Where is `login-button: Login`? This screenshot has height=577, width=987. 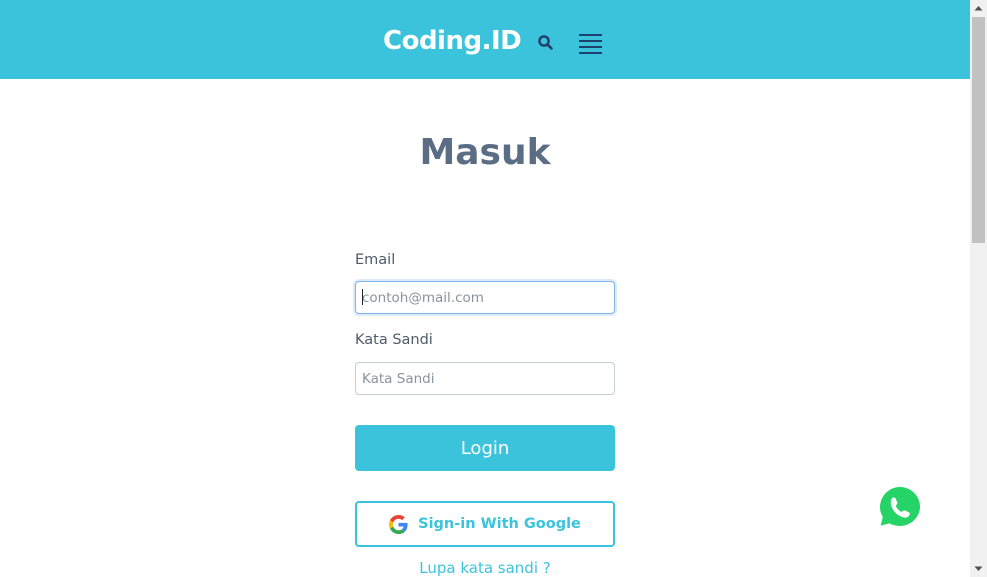 login-button: Login is located at coordinates (485, 448).